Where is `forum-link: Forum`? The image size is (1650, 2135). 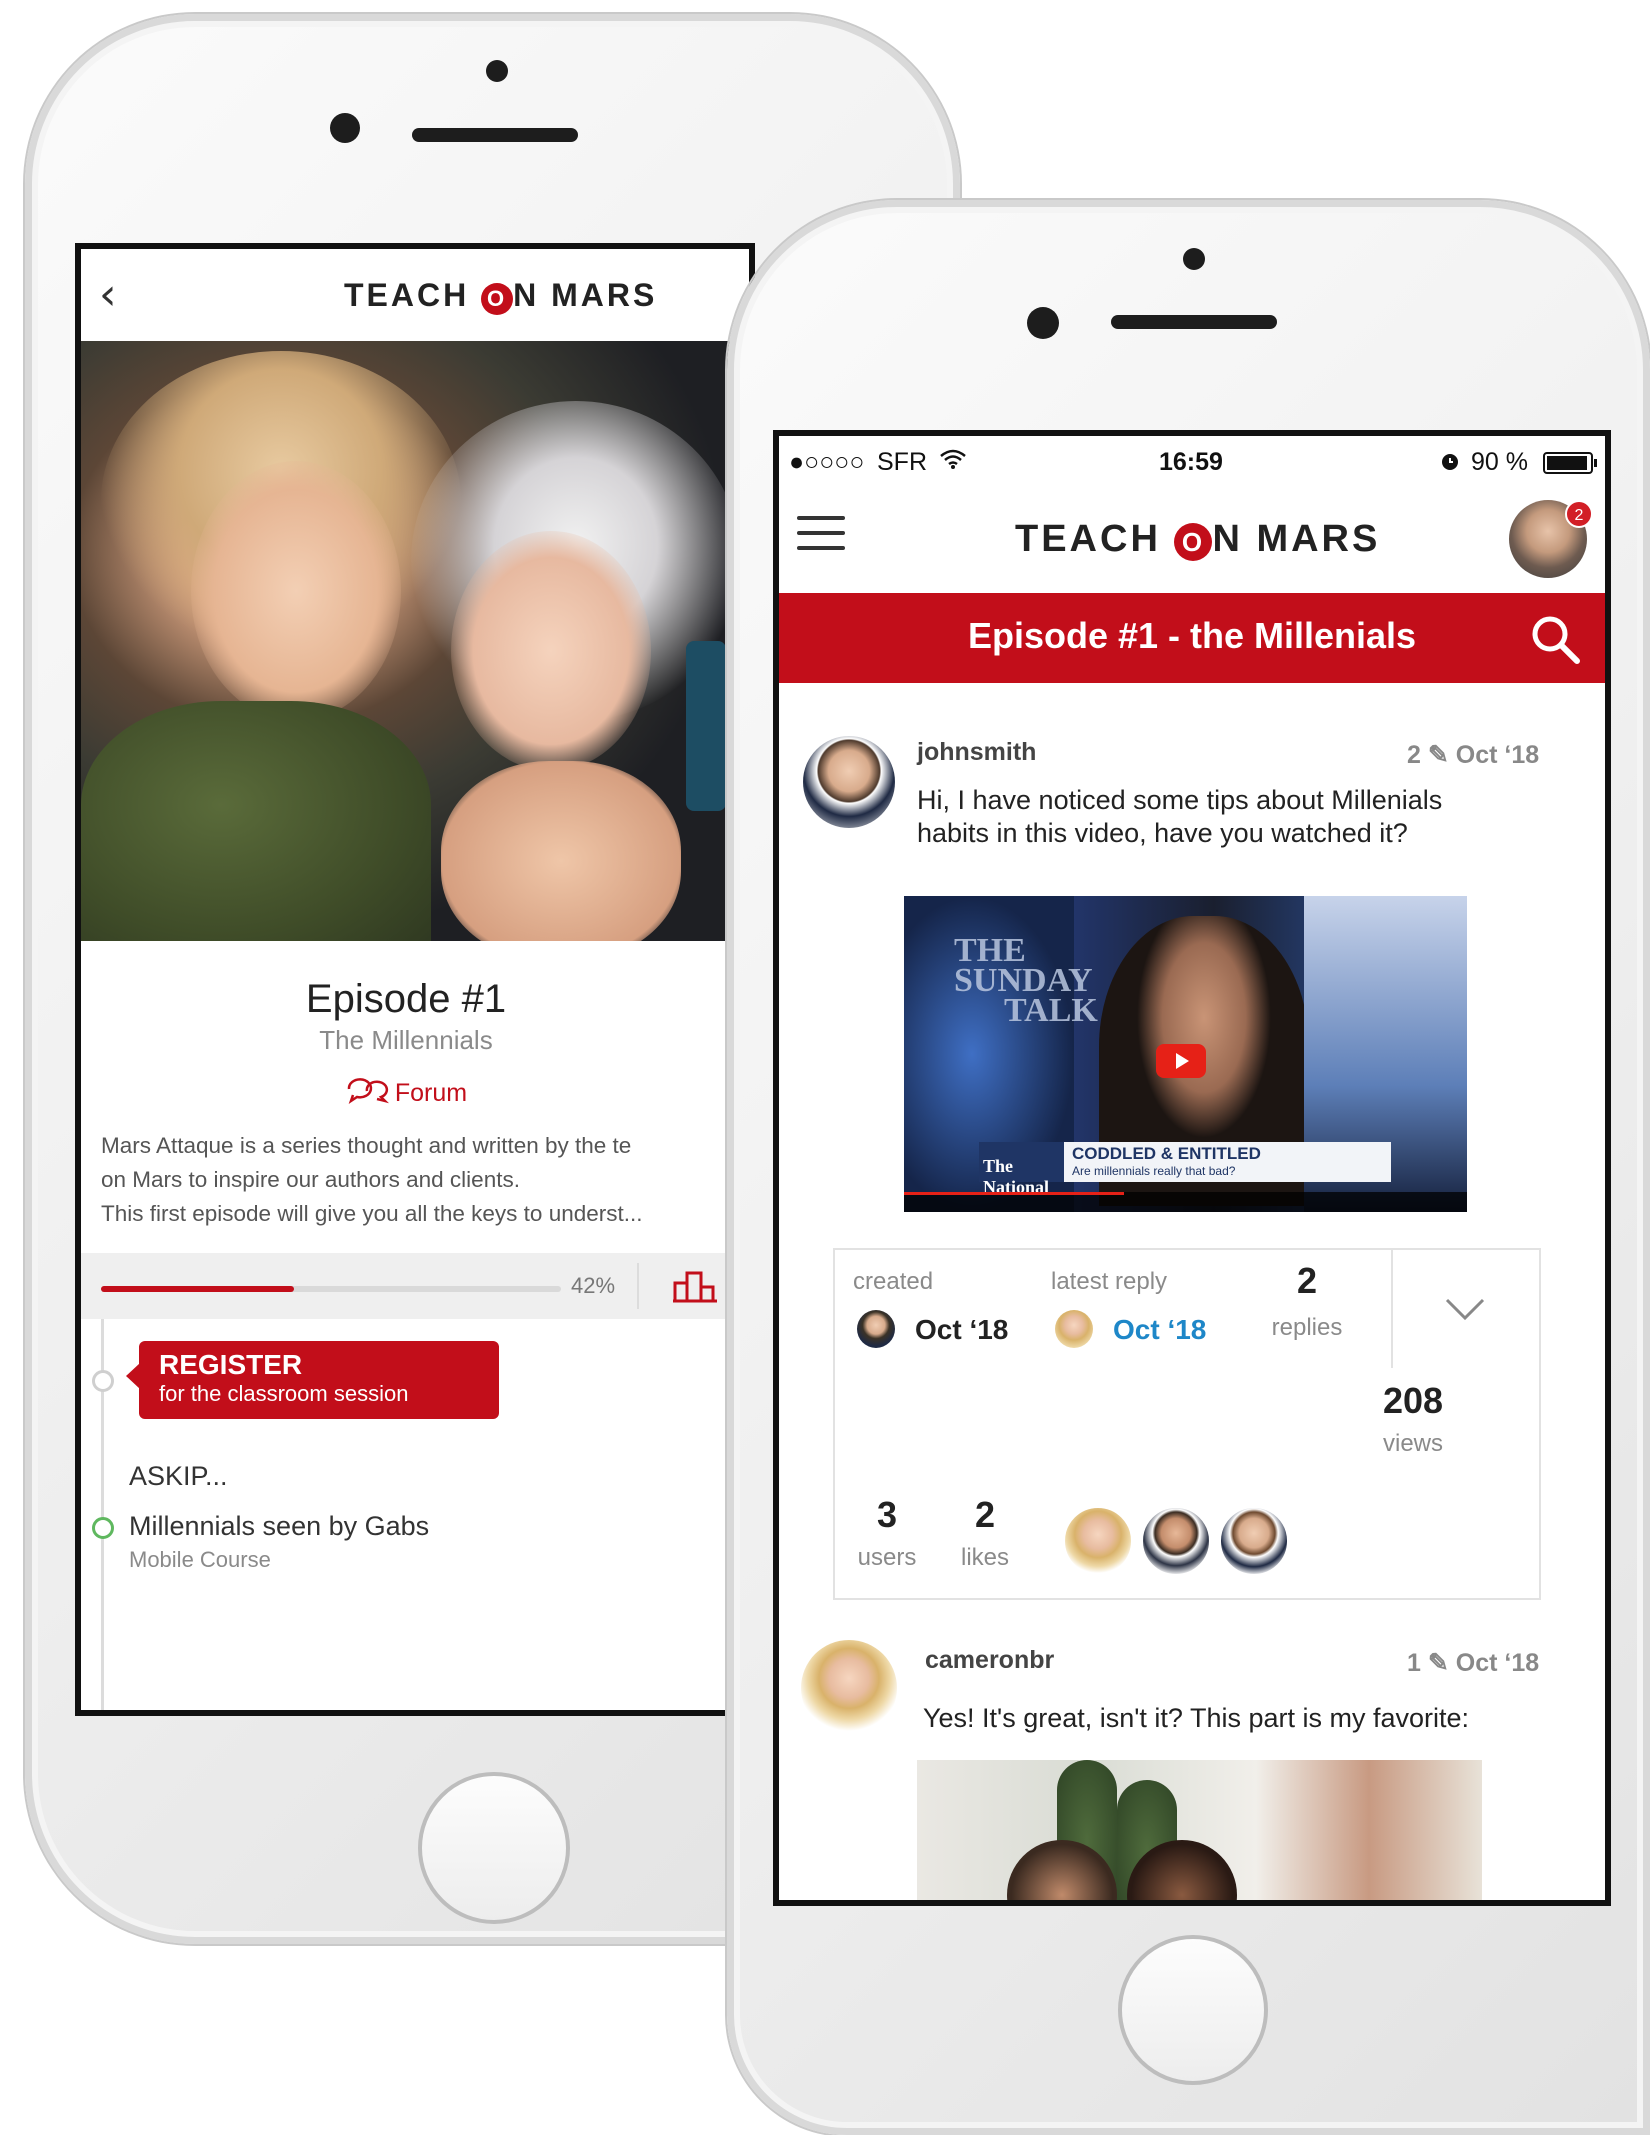 forum-link: Forum is located at coordinates (406, 1091).